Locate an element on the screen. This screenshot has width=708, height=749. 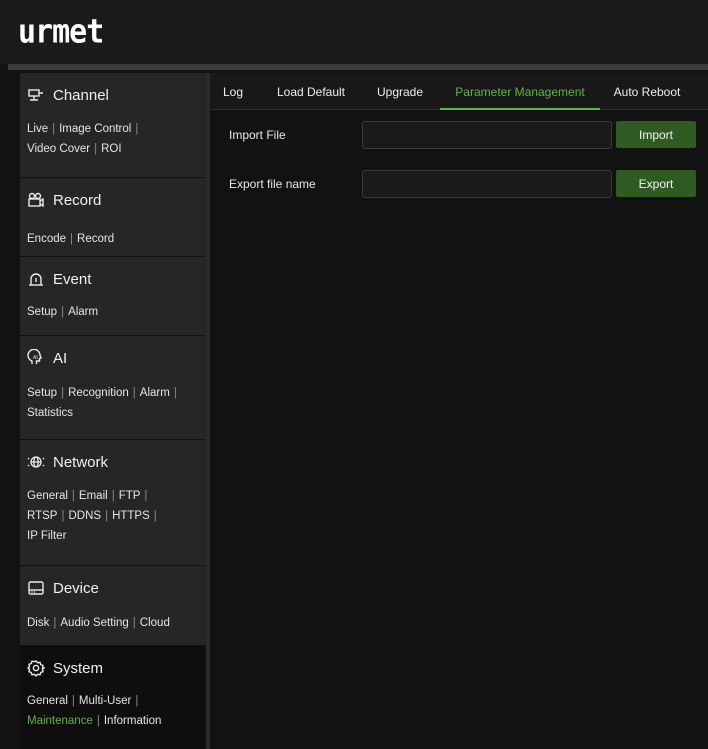
header-divider is located at coordinates (358, 67).